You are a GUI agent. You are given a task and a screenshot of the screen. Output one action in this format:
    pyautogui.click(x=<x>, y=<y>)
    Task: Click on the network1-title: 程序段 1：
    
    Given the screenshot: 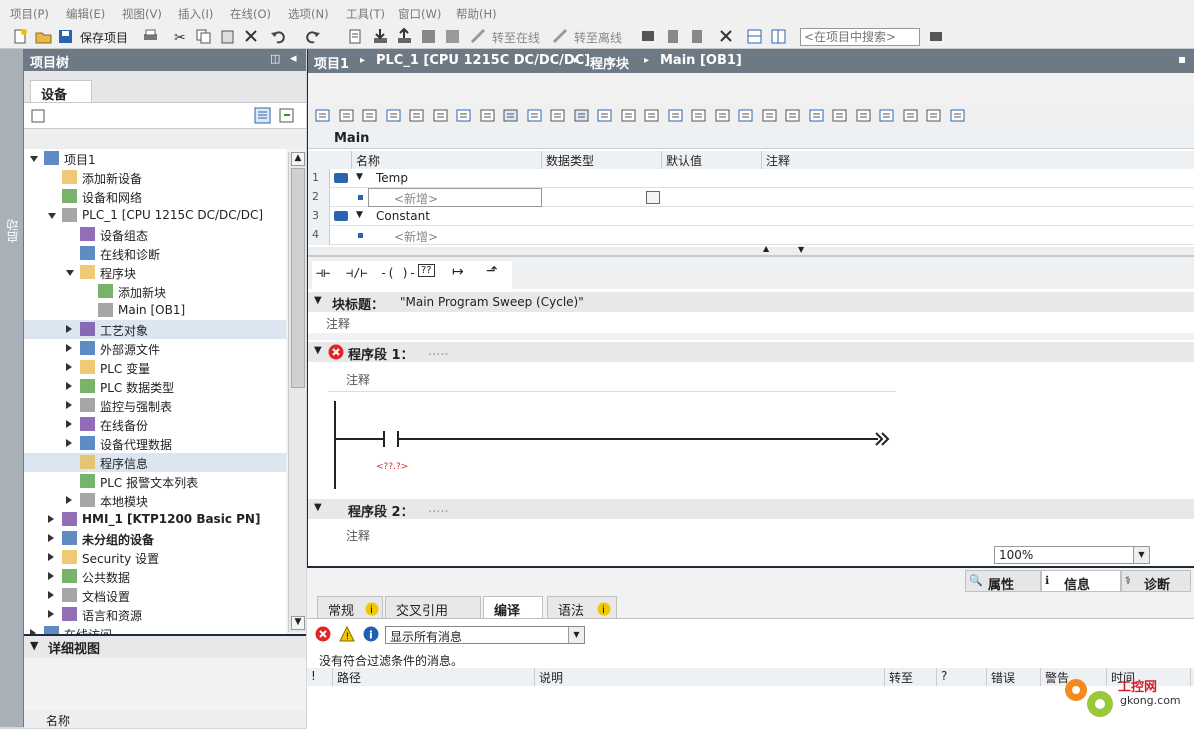 What is the action you would take?
    pyautogui.click(x=381, y=353)
    